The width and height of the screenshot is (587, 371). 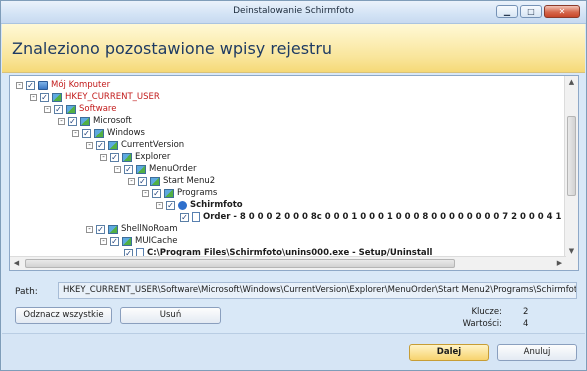 What do you see at coordinates (112, 97) in the screenshot?
I see `tree-node-label: HKEY_CURRENT_USER` at bounding box center [112, 97].